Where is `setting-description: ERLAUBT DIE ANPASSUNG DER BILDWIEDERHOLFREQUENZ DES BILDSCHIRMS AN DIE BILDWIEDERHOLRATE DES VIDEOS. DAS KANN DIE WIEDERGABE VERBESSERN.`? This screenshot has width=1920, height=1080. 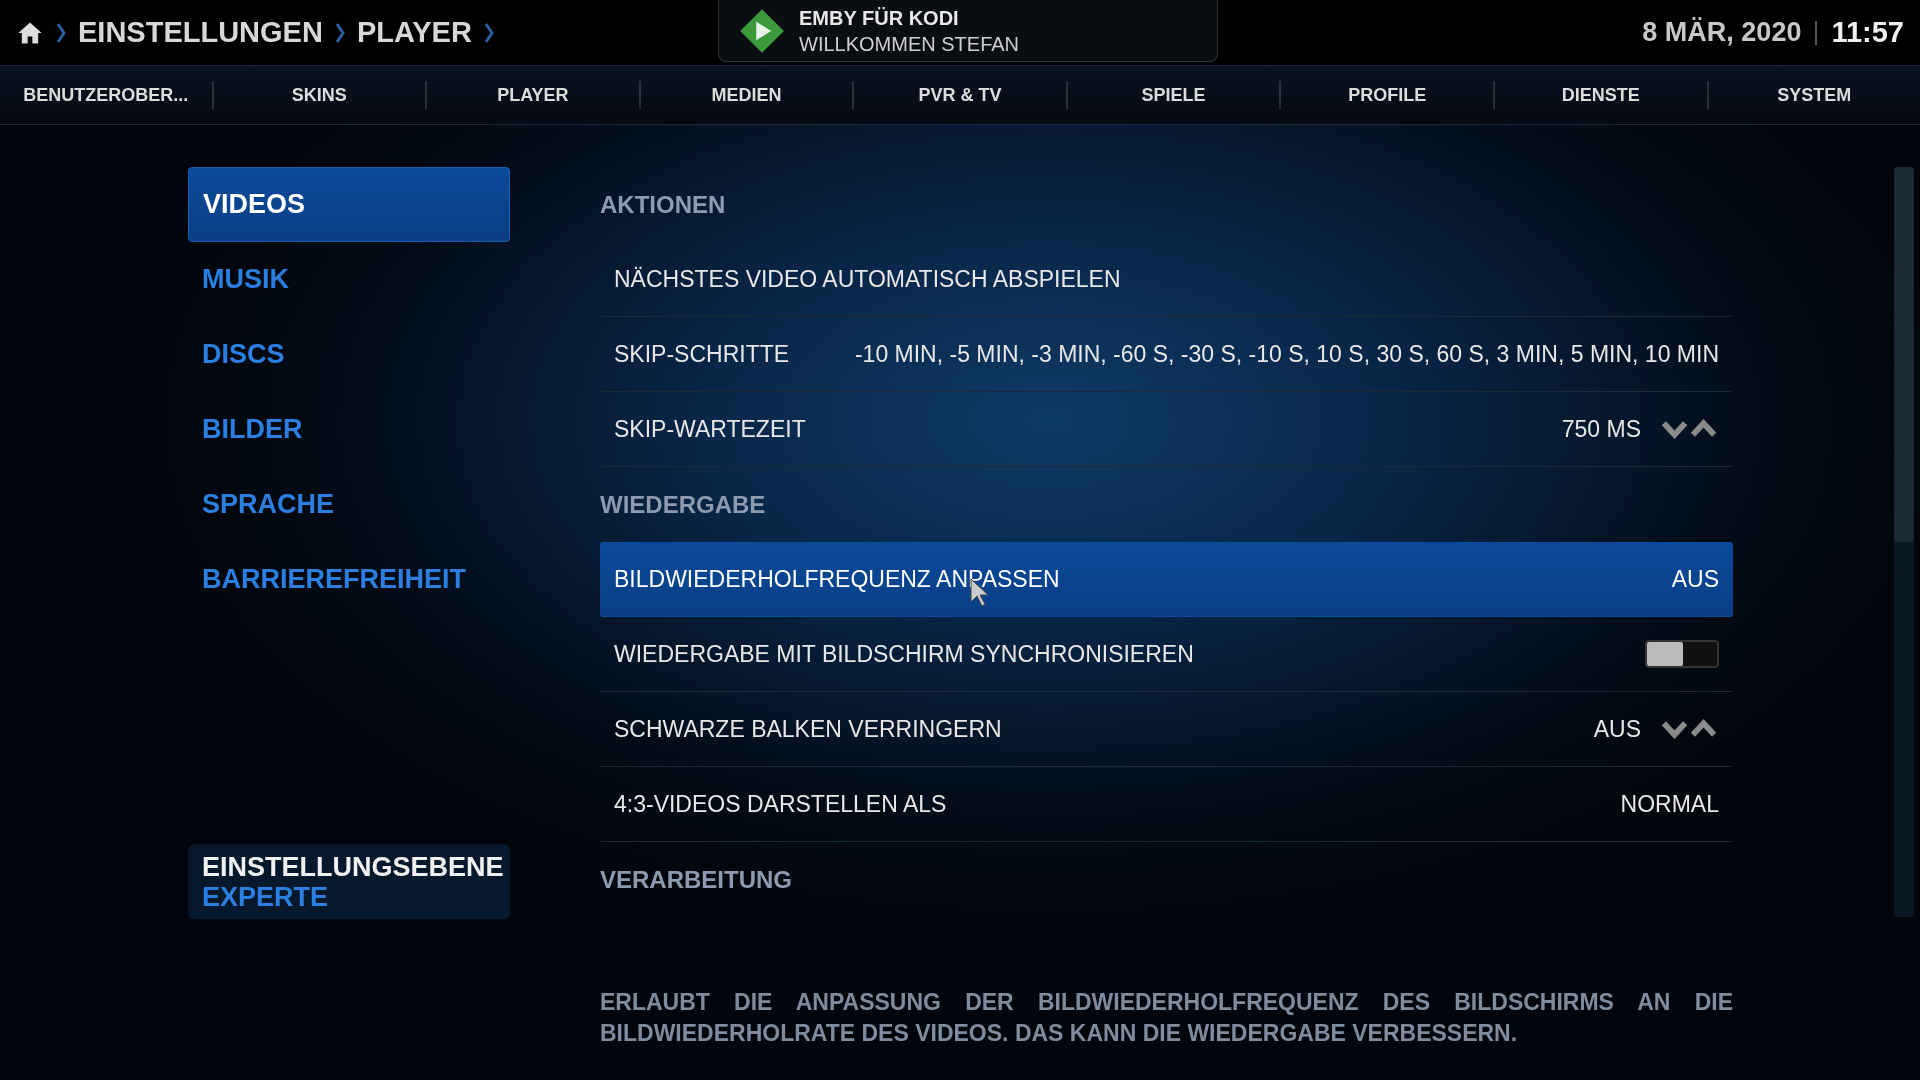 setting-description: ERLAUBT DIE ANPASSUNG DER BILDWIEDERHOLFREQUENZ DES BILDSCHIRMS AN DIE BILDWIEDERHOLRATE DES VIDEOS. DAS KANN DIE WIEDERGABE VERBESSERN. is located at coordinates (1166, 1018).